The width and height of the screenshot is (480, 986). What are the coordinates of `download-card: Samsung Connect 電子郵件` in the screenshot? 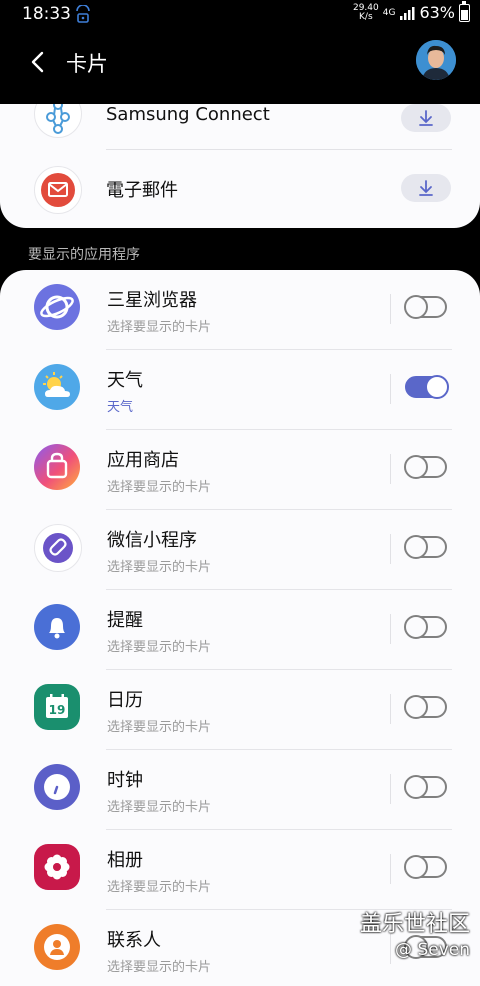 It's located at (240, 166).